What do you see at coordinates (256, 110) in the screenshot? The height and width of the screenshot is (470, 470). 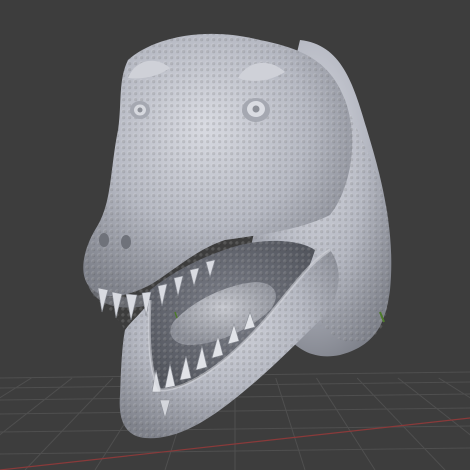 I see `right-eye` at bounding box center [256, 110].